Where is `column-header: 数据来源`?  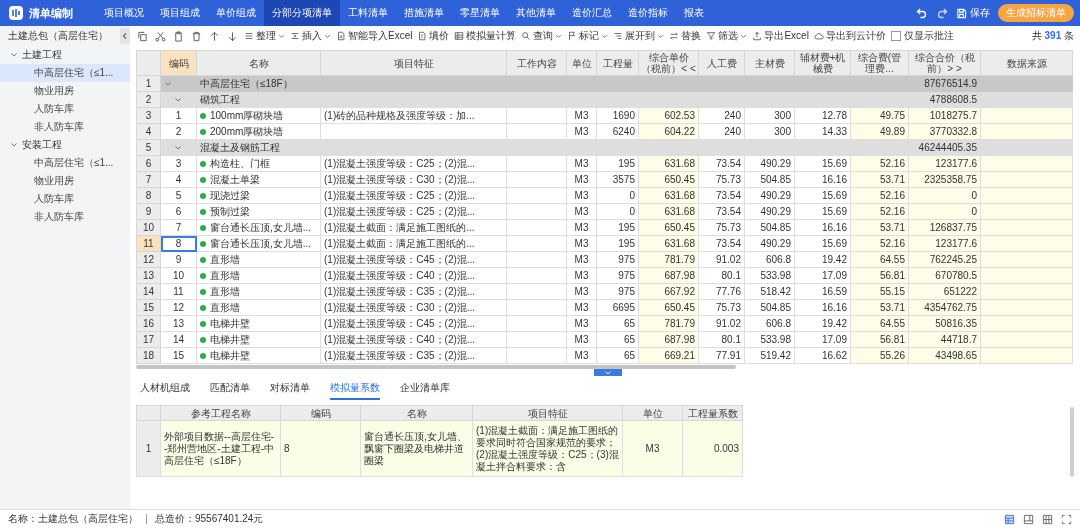 column-header: 数据来源 is located at coordinates (1026, 63).